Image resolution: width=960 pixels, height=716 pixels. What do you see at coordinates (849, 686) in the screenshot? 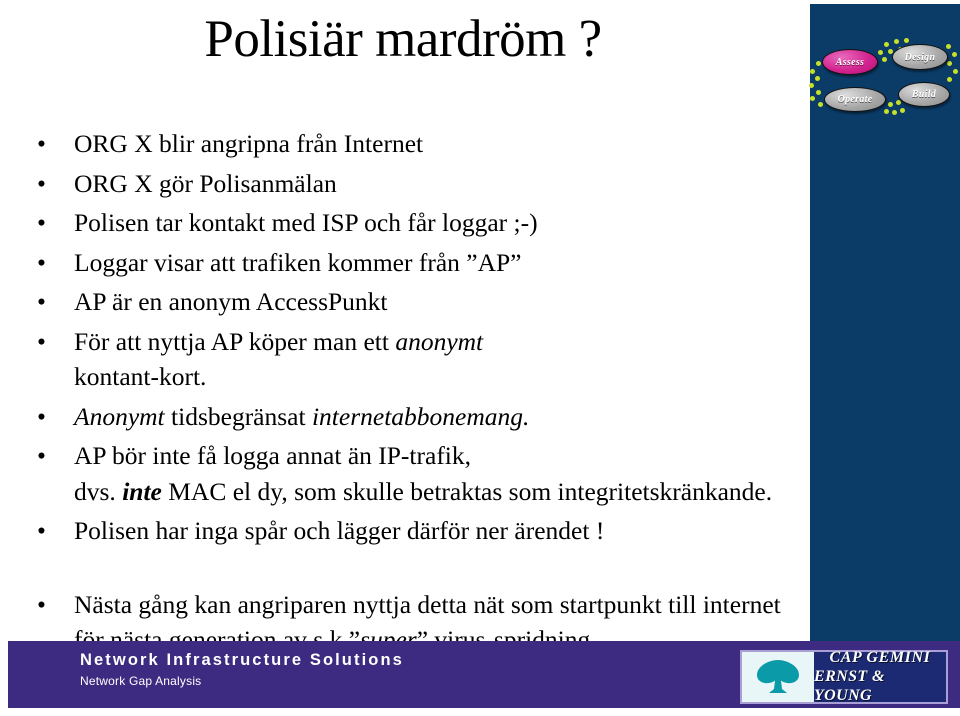
I see `logo-line-2: ERNST & YOUNG` at bounding box center [849, 686].